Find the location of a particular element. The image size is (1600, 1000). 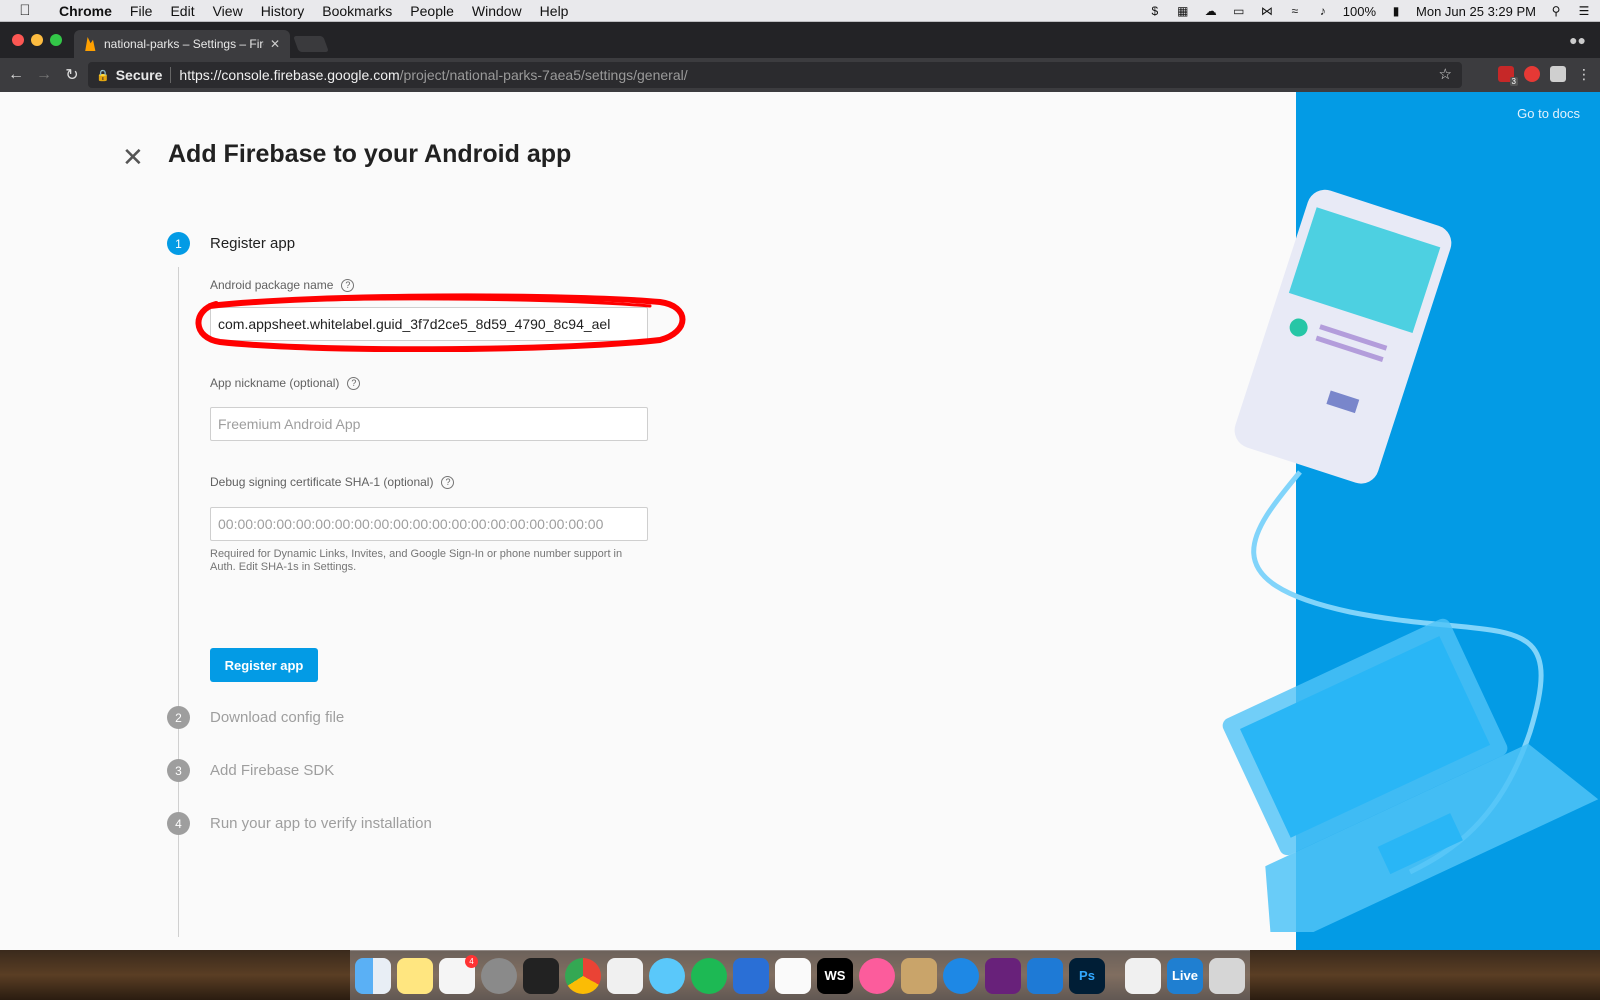

step-3-label: Add Firebase SDK is located at coordinates (272, 770).